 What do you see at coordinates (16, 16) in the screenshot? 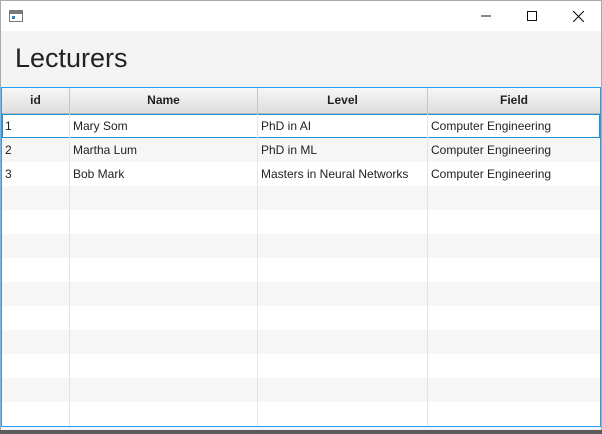
I see `app-icon` at bounding box center [16, 16].